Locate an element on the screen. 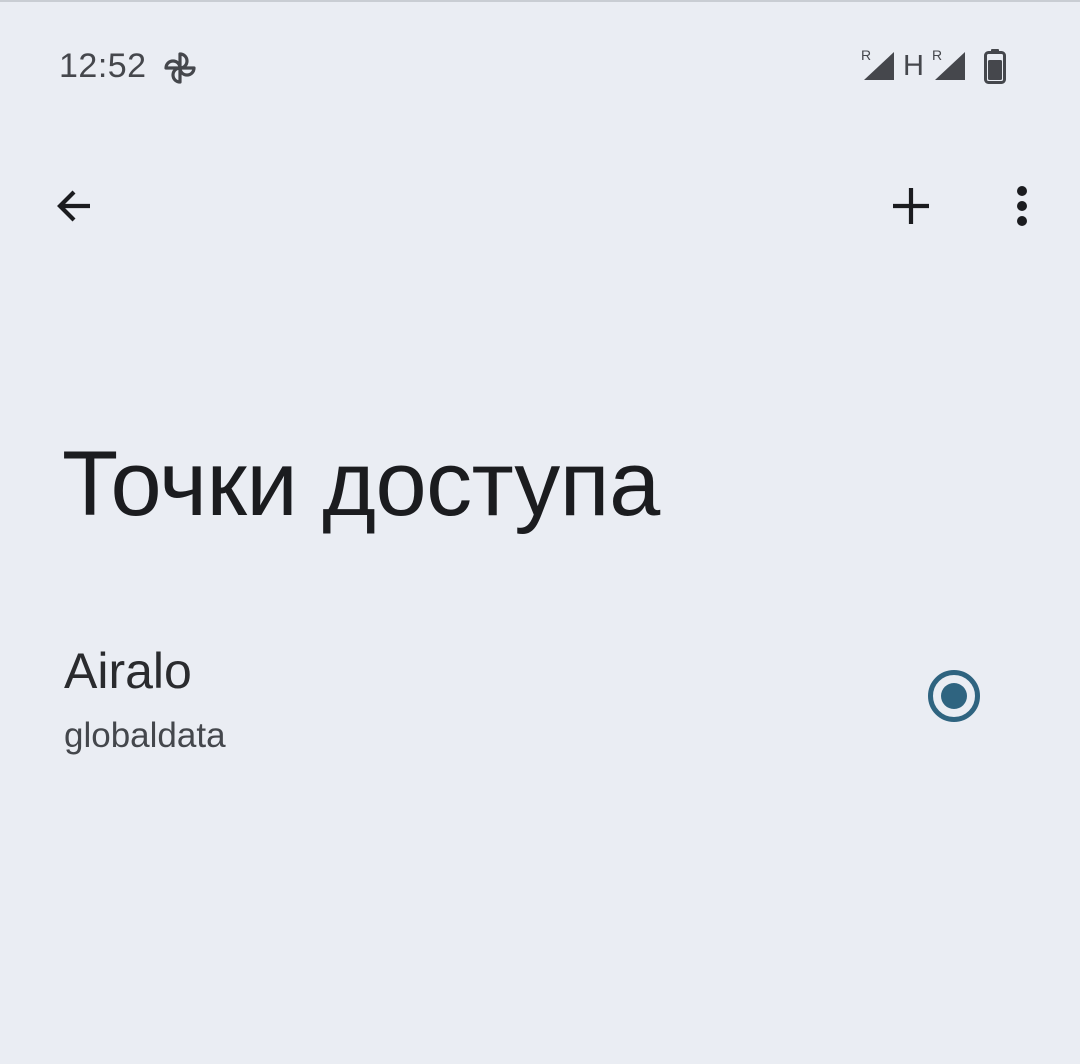  add-apn-button is located at coordinates (911, 206).